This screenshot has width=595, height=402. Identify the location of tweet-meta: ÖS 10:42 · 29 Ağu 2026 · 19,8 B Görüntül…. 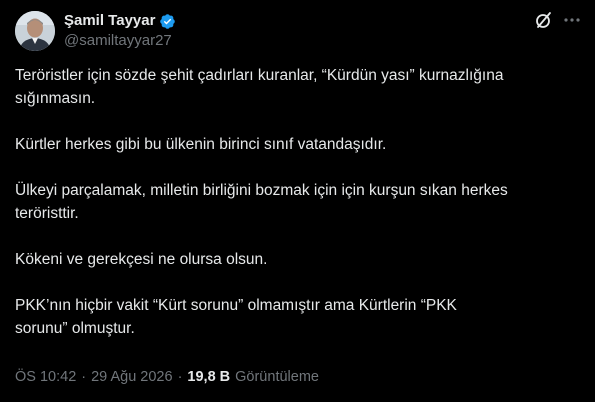
(167, 377).